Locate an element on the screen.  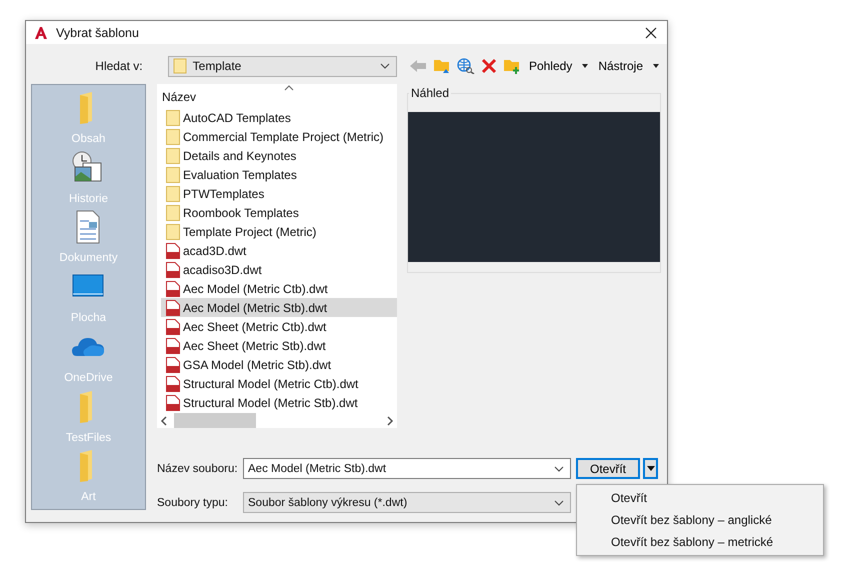
folder-up-icon is located at coordinates (441, 66).